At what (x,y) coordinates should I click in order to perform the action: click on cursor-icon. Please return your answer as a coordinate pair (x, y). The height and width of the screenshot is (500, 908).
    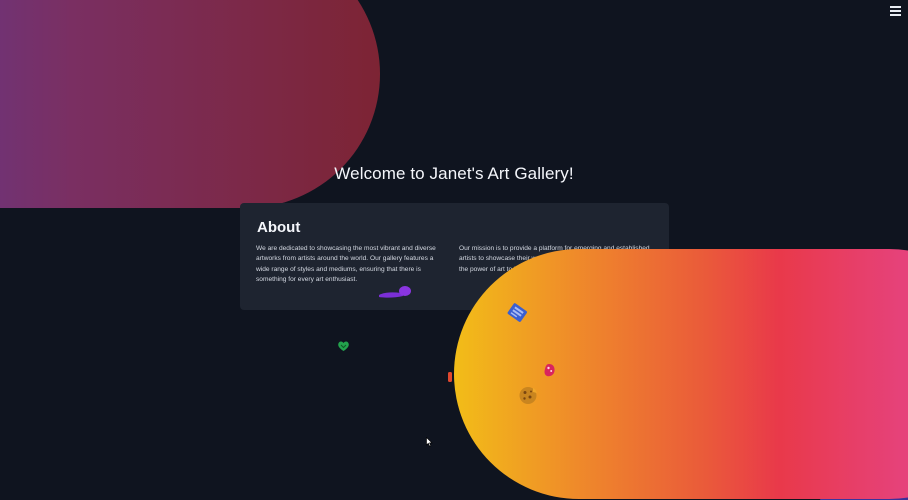
    Looking at the image, I should click on (429, 442).